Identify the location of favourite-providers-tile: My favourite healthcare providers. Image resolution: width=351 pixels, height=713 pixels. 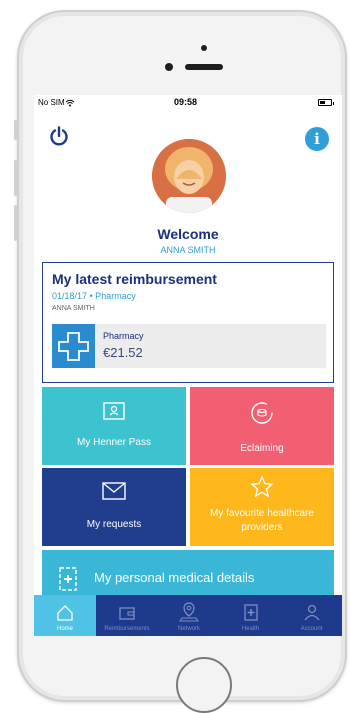
(262, 507).